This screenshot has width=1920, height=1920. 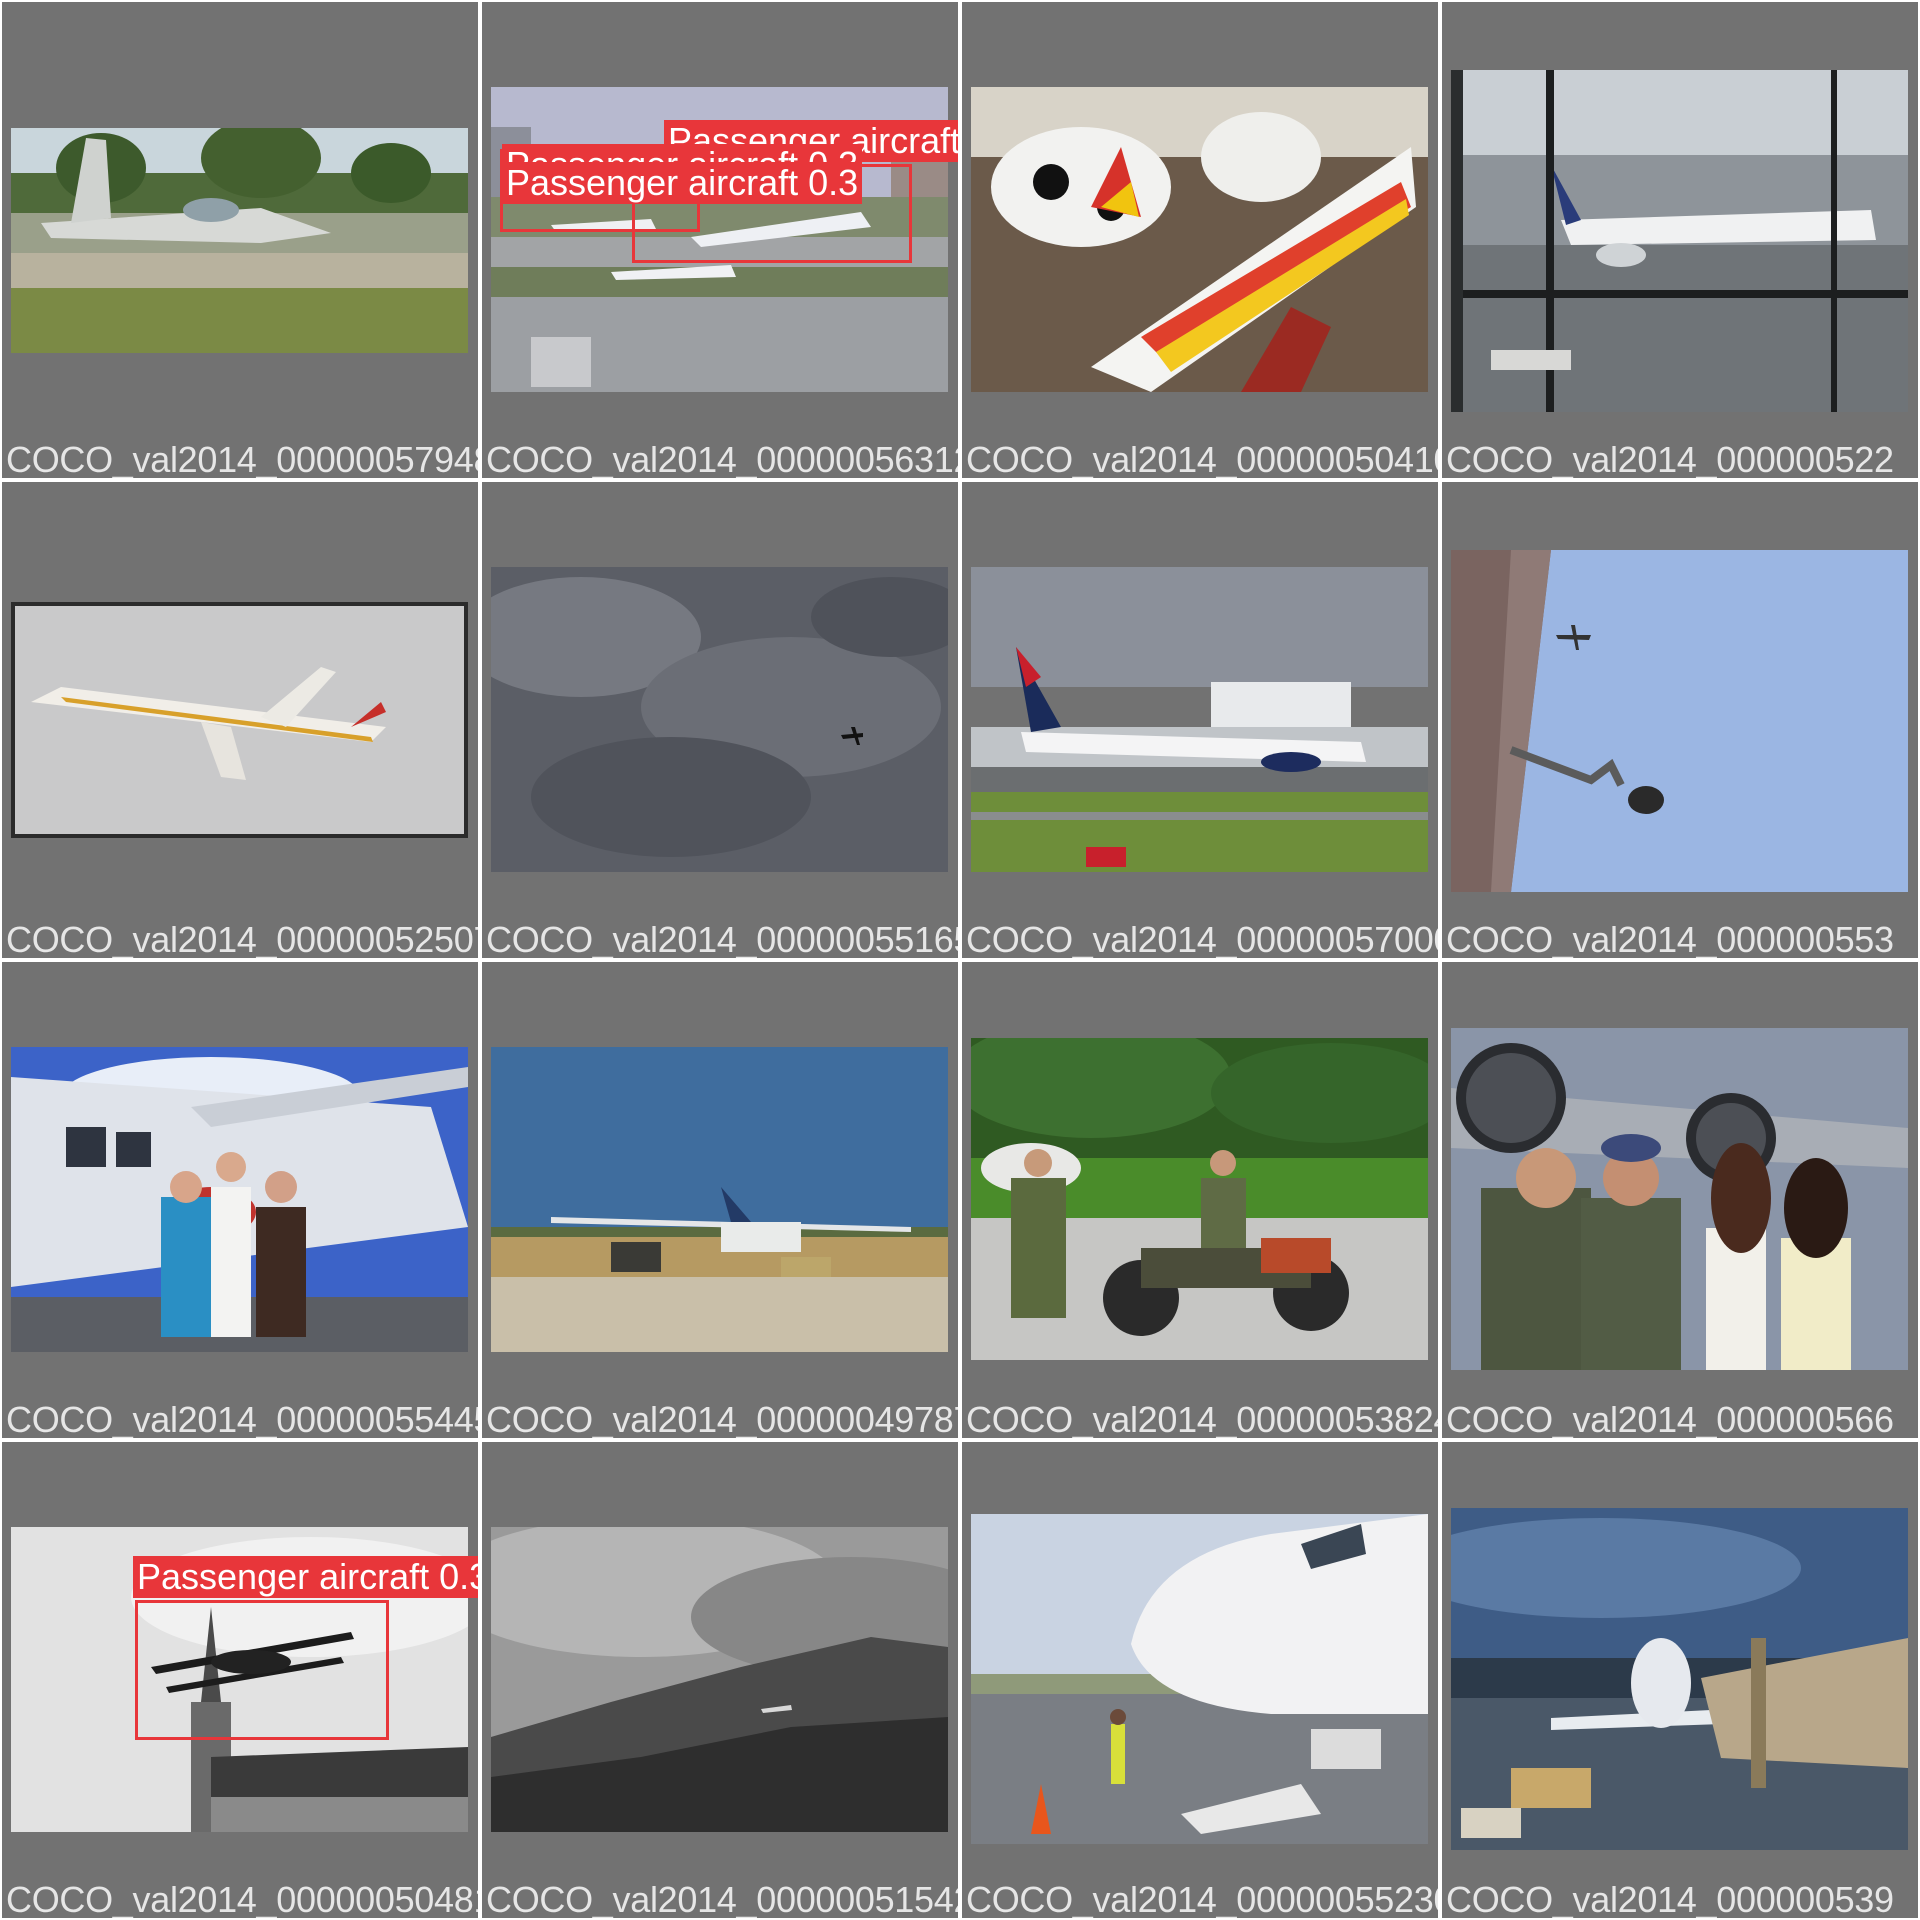 I want to click on tile: COCO_val2014_000000504101.jpg, so click(x=1200, y=240).